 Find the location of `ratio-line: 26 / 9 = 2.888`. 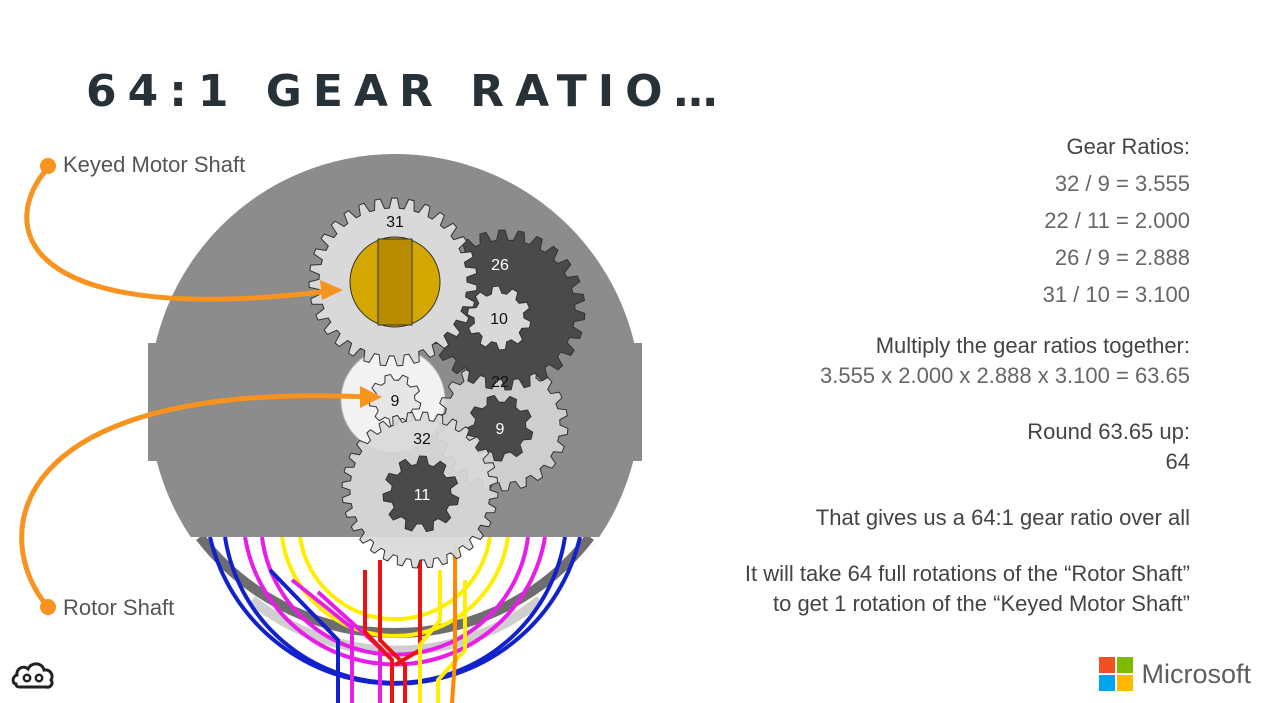

ratio-line: 26 / 9 = 2.888 is located at coordinates (1122, 257).